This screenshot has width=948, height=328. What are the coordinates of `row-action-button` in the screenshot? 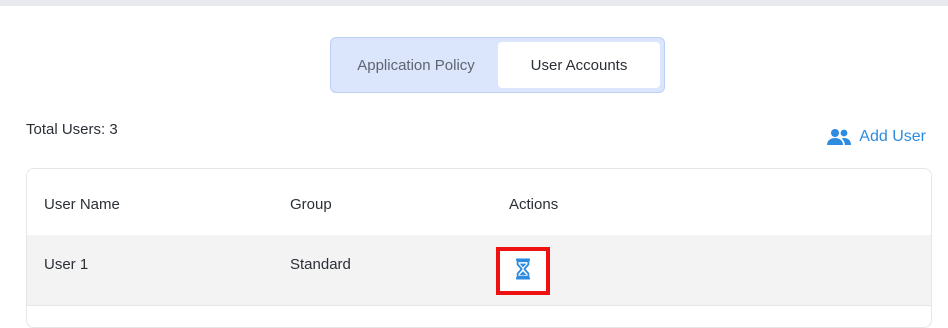 It's located at (523, 271).